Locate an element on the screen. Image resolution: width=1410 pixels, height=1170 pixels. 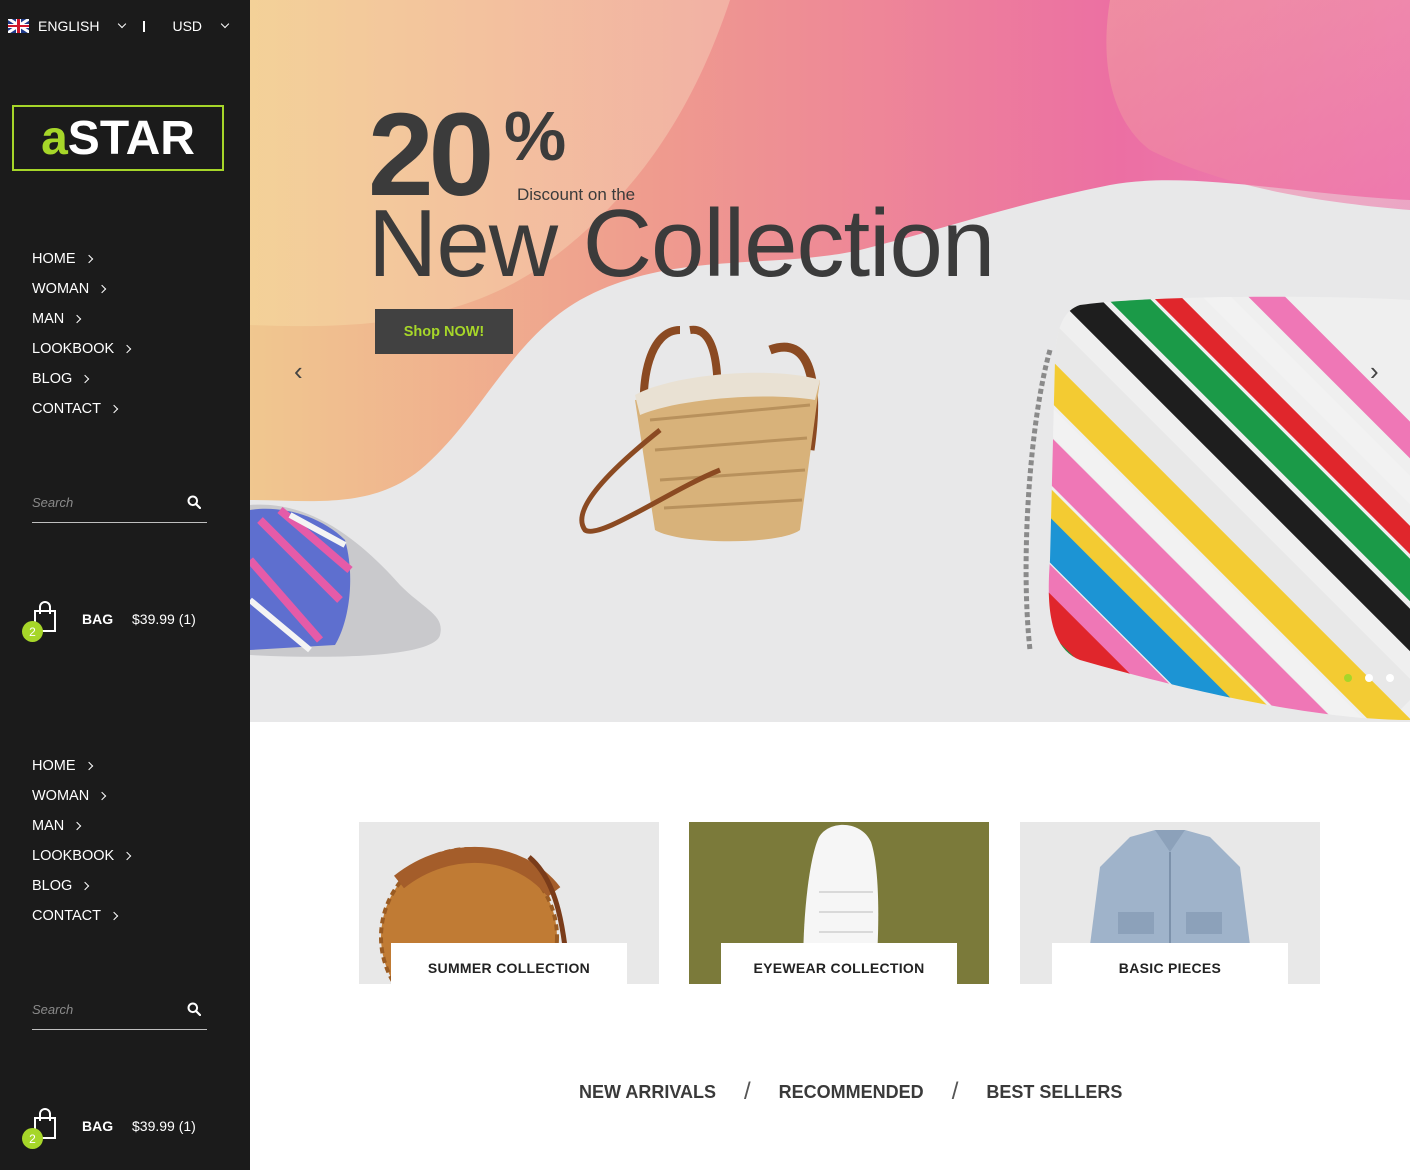
language-selector: ENGLISH is located at coordinates (82, 26).